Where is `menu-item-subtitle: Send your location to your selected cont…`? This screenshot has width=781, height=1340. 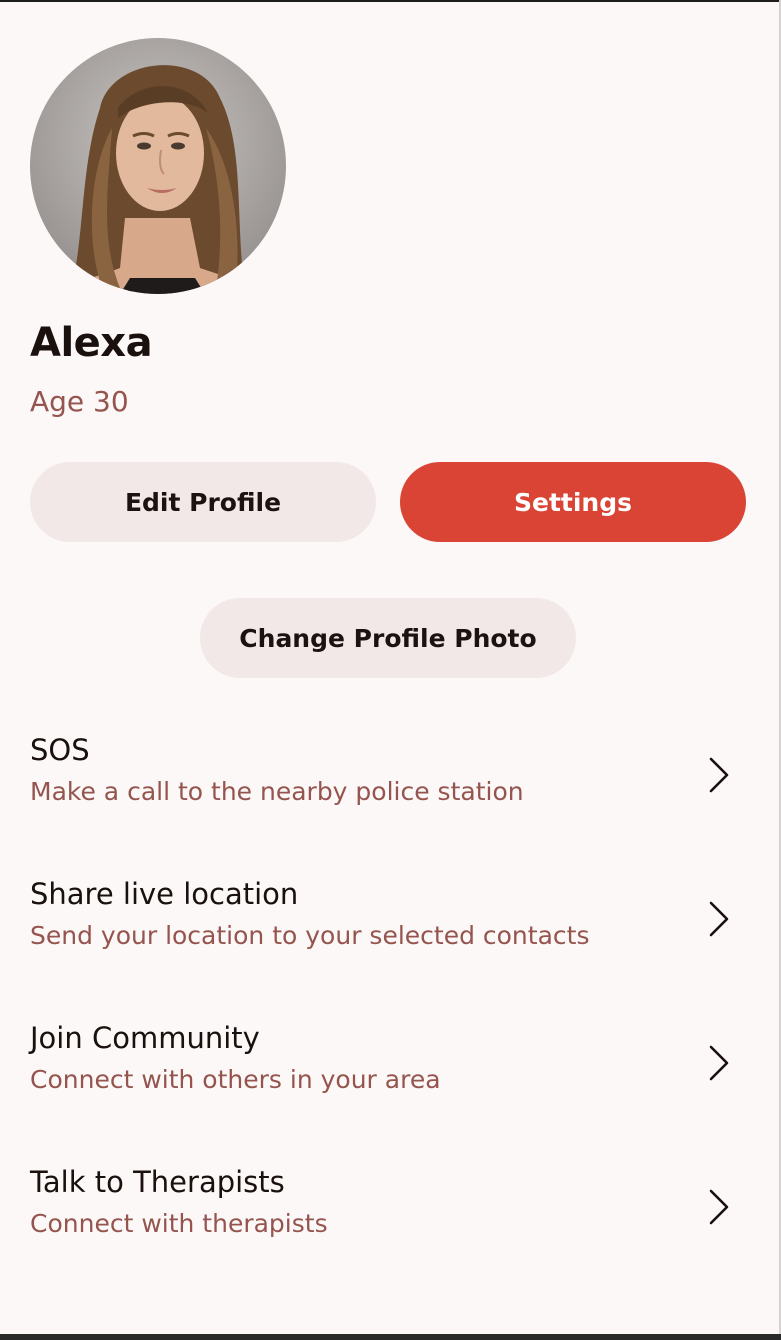 menu-item-subtitle: Send your location to your selected cont… is located at coordinates (310, 935).